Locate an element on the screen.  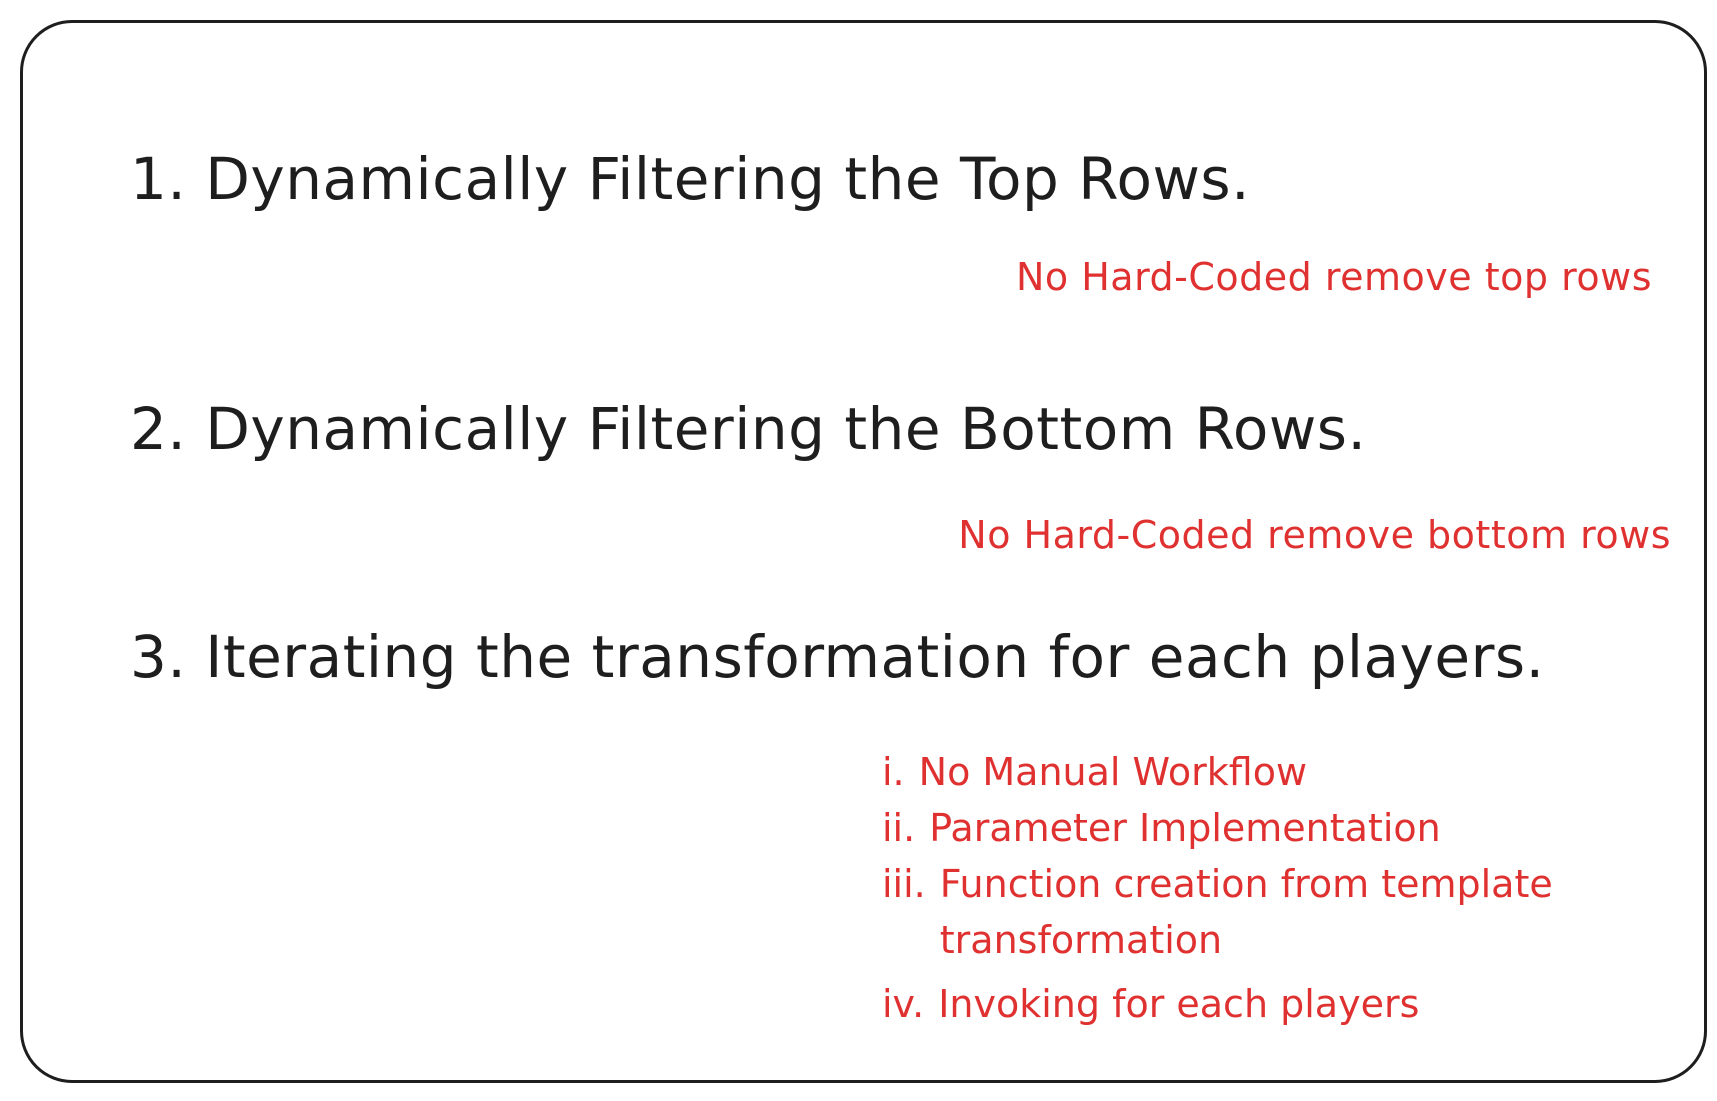
heading-top-rows: 1. Dynamically Filtering the Top Rows. is located at coordinates (690, 179).